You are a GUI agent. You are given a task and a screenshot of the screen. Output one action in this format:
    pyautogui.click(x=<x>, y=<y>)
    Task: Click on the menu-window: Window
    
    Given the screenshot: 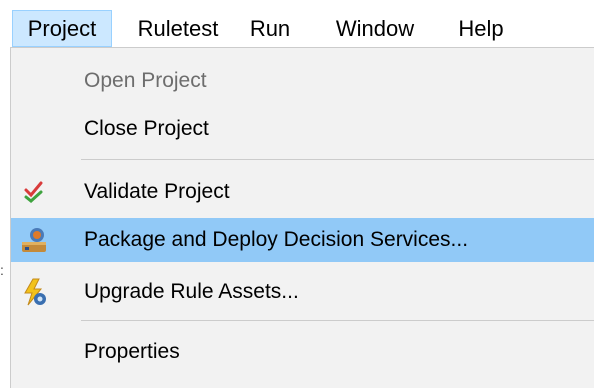 What is the action you would take?
    pyautogui.click(x=375, y=28)
    